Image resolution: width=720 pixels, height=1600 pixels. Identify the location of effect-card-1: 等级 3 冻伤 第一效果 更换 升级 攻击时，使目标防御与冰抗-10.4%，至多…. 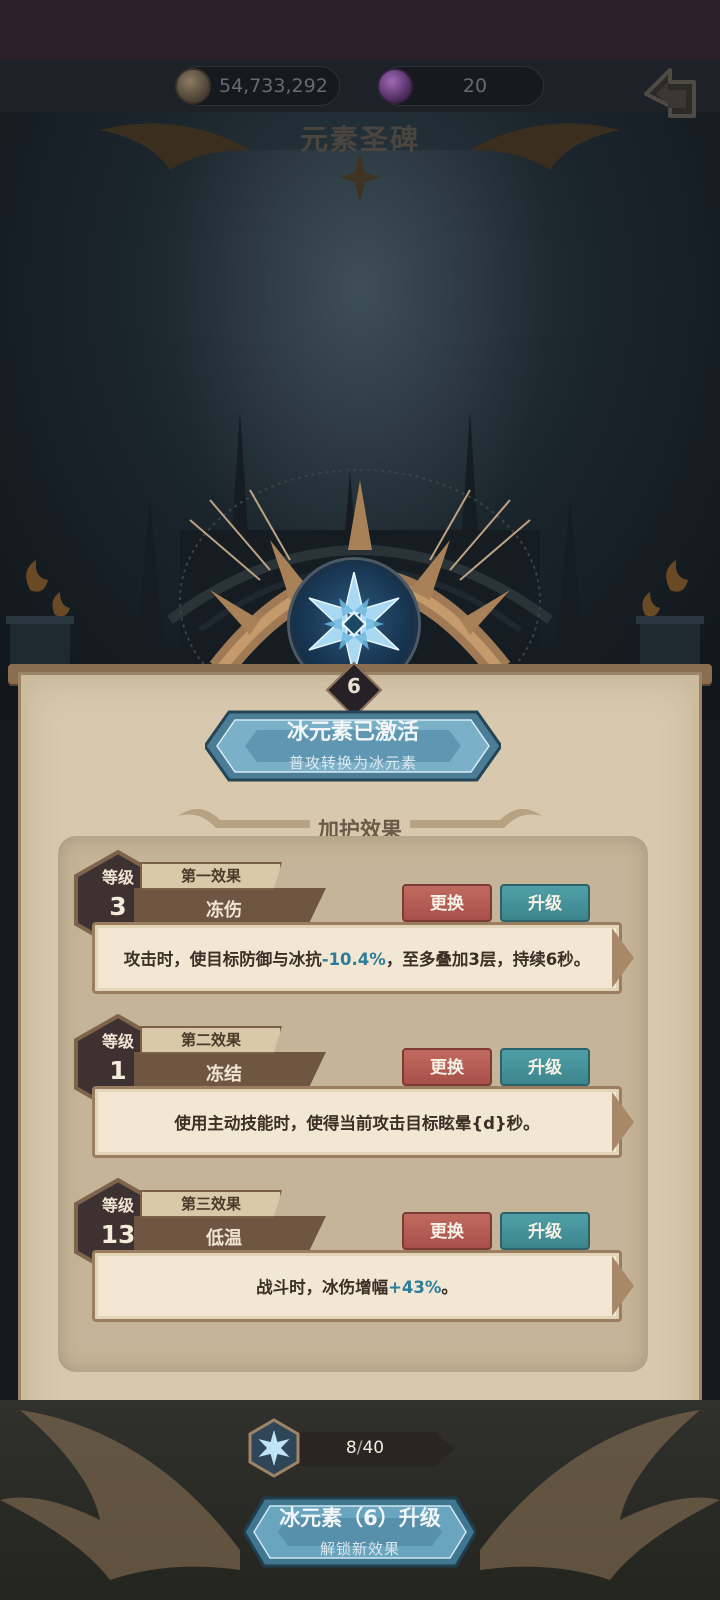
(354, 925).